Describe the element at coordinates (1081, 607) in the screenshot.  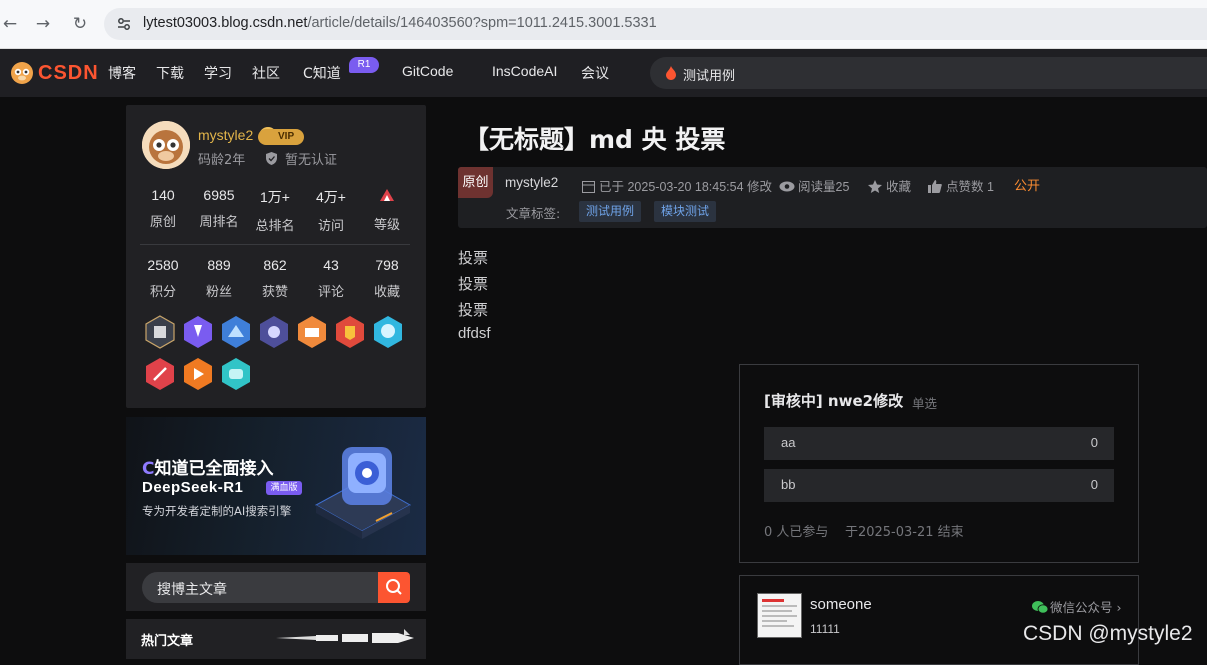
I see `wechat-link-text: 微信公众号` at that location.